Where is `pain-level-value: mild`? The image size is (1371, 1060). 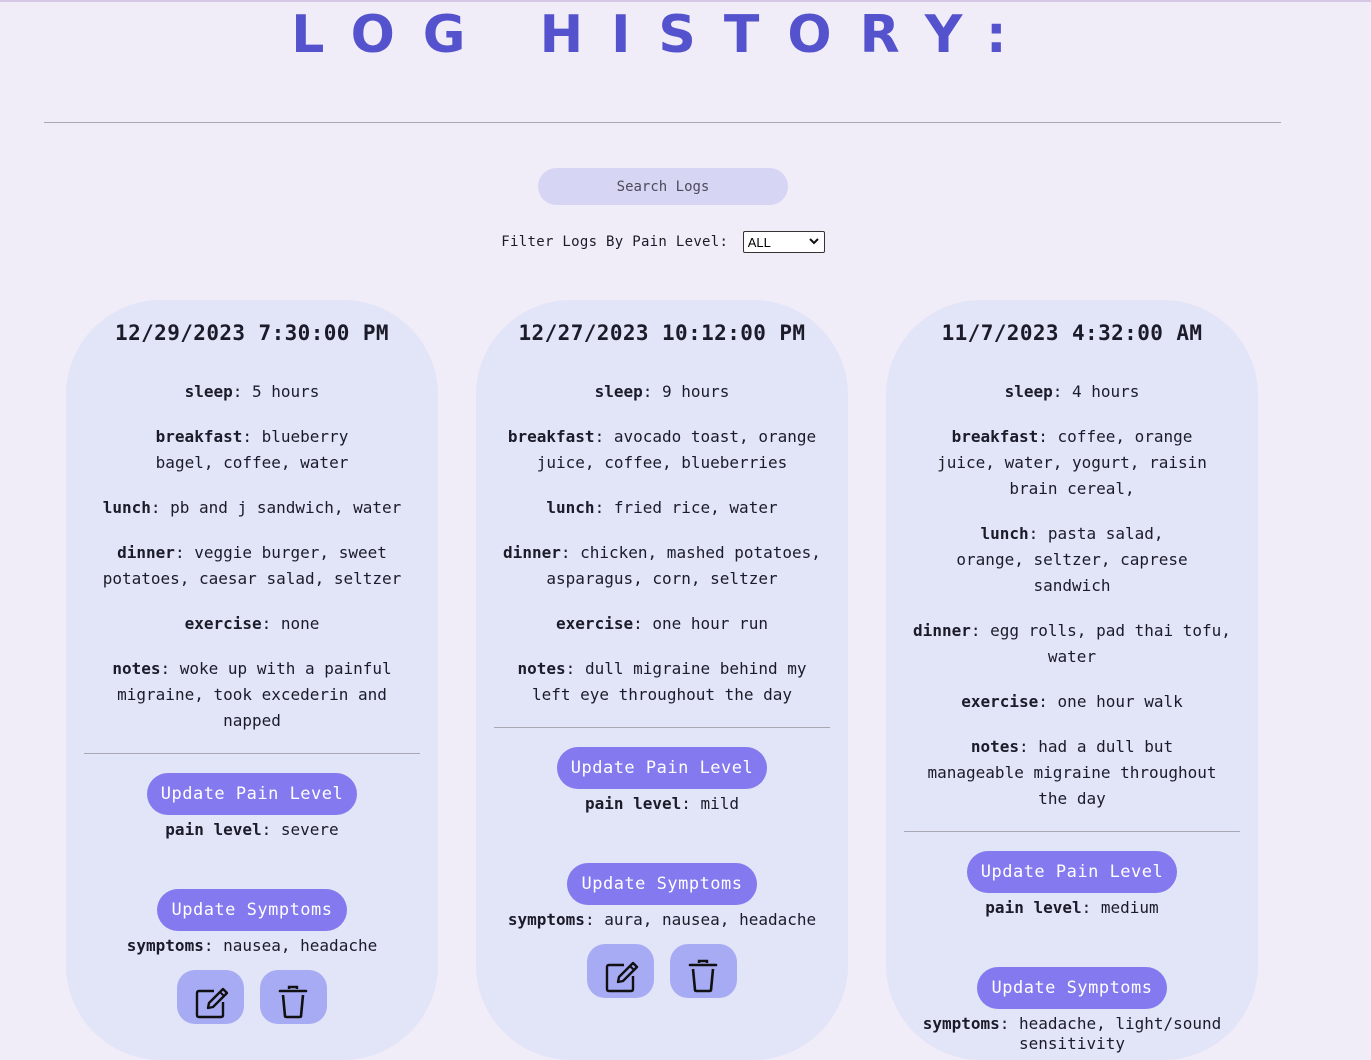 pain-level-value: mild is located at coordinates (720, 803).